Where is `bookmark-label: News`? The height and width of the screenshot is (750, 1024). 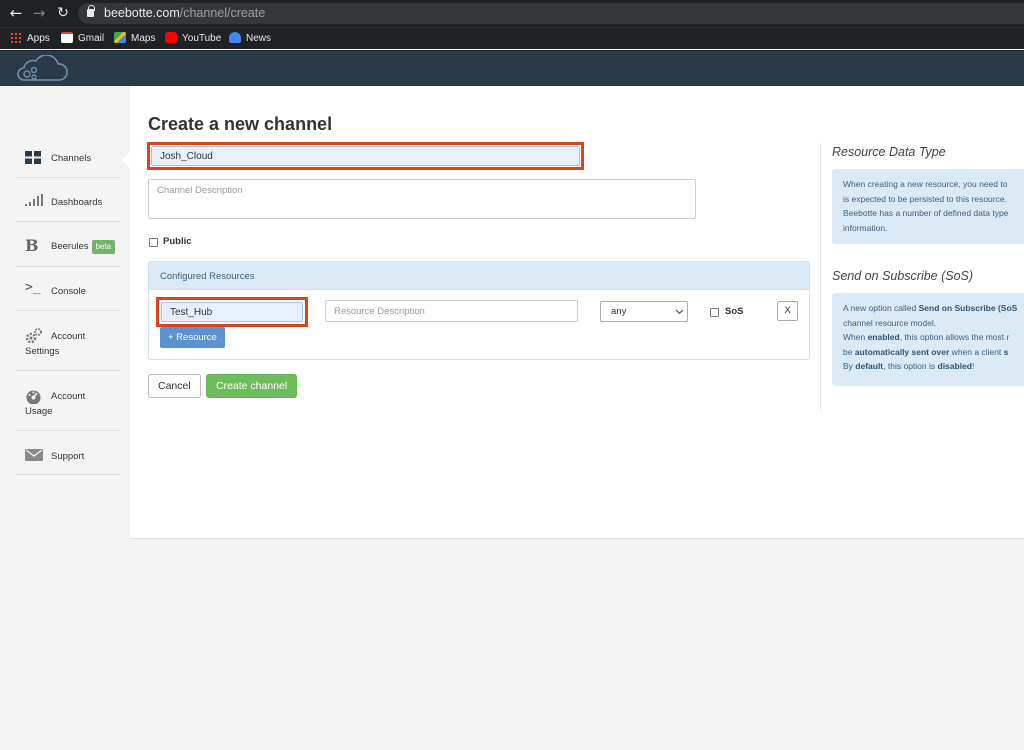 bookmark-label: News is located at coordinates (259, 38).